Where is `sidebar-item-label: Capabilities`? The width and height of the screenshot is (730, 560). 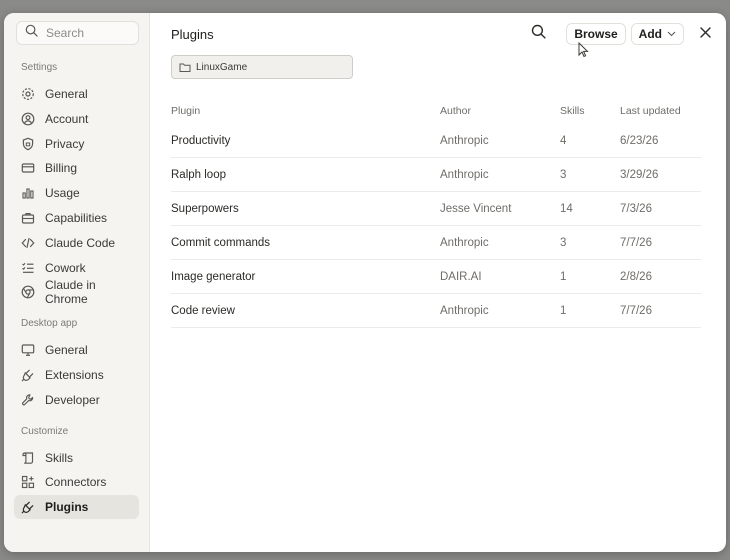 sidebar-item-label: Capabilities is located at coordinates (76, 217).